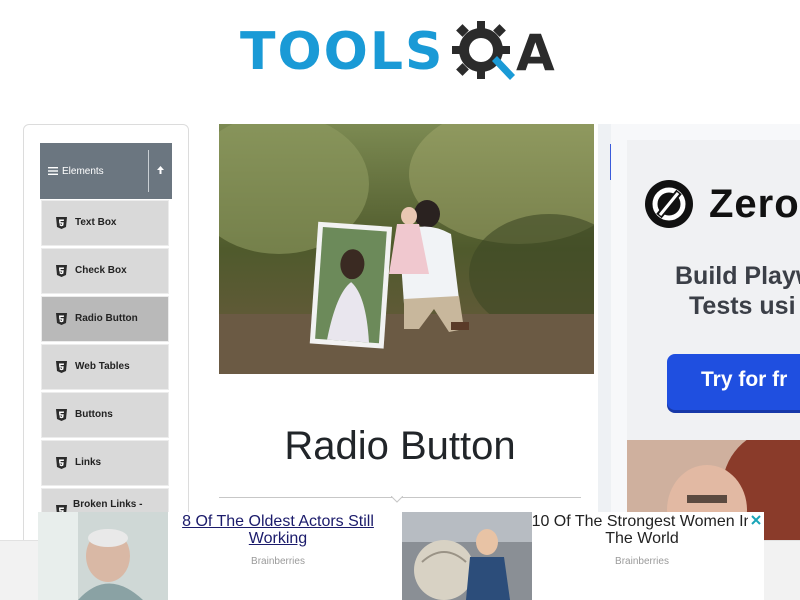 The height and width of the screenshot is (600, 800). Describe the element at coordinates (733, 382) in the screenshot. I see `ad-cta-button: Try for fr` at that location.